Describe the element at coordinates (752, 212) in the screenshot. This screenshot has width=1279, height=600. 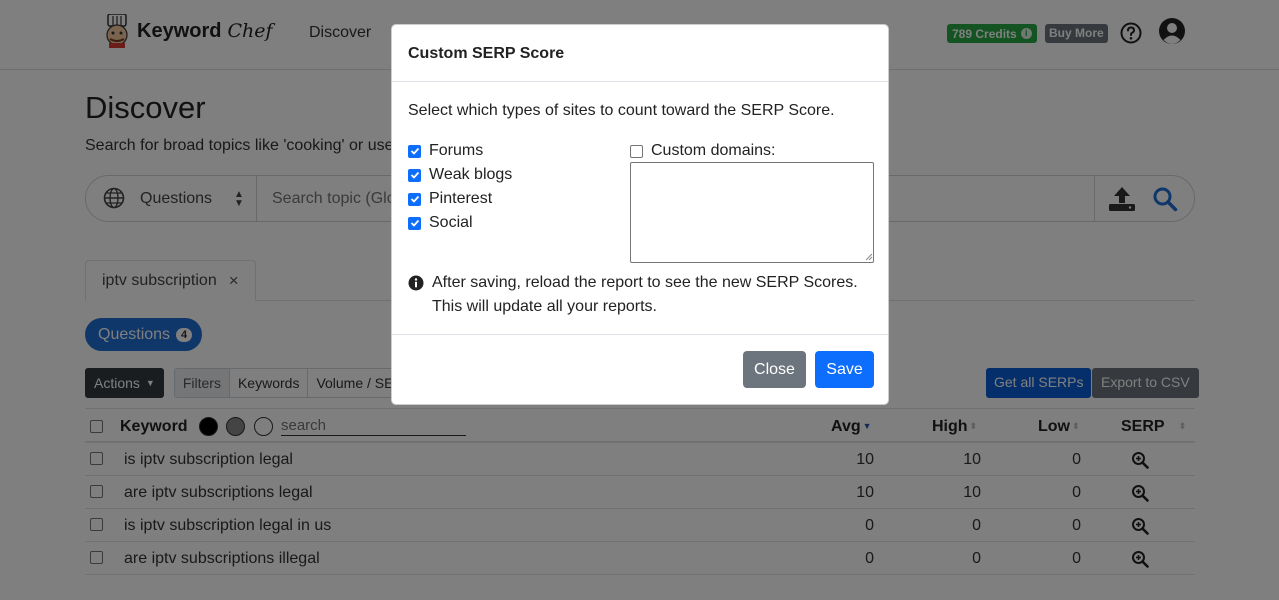
I see `custom-domains-textarea` at that location.